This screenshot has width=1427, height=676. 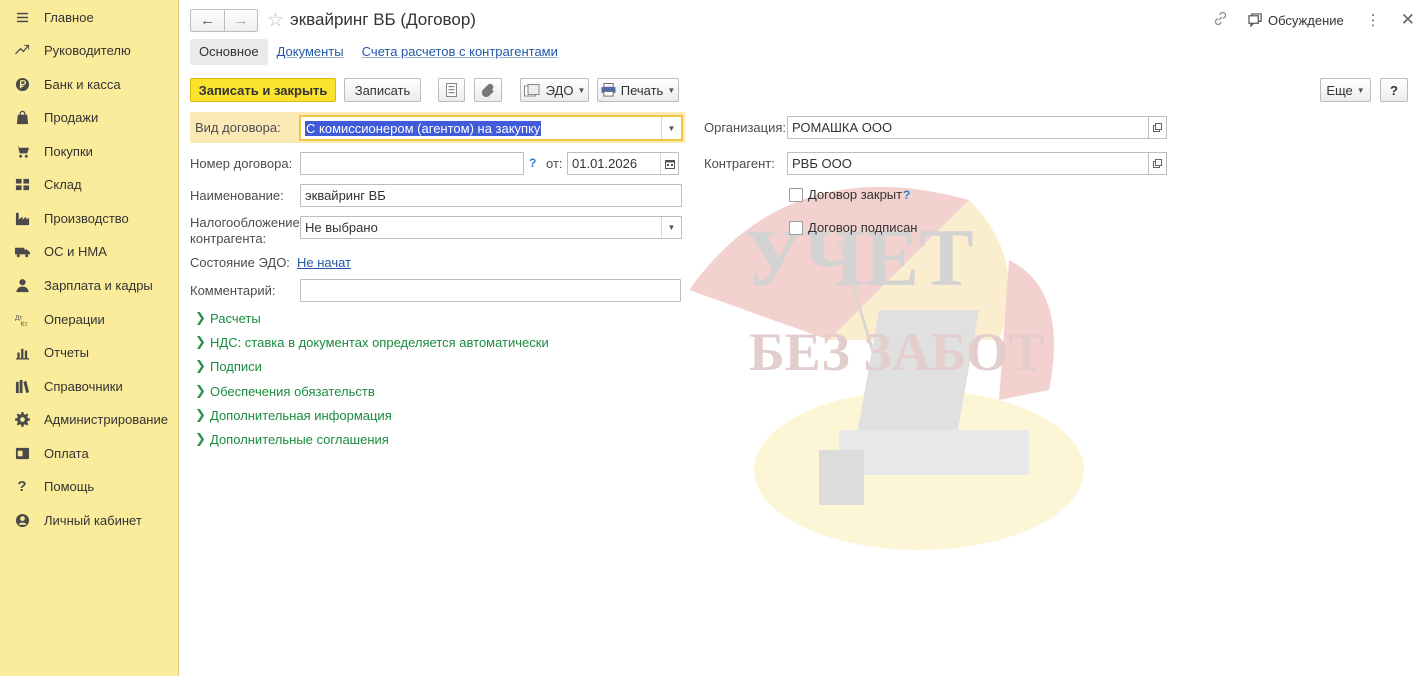 I want to click on discussion-button: Обсуждение, so click(x=1296, y=20).